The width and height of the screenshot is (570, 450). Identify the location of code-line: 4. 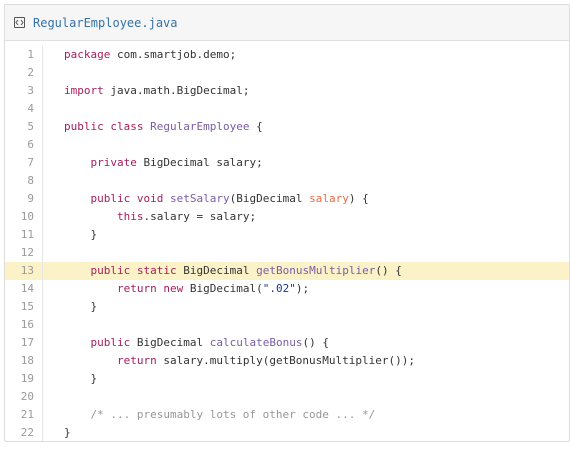
(287, 109).